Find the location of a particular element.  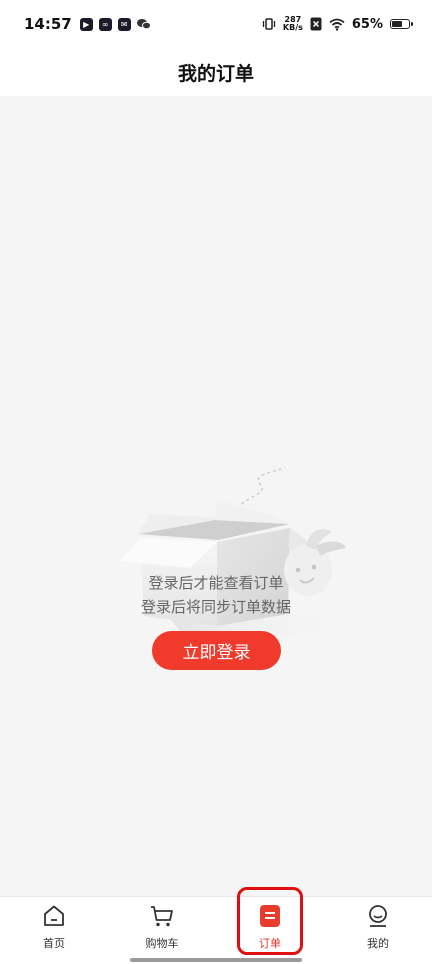

page-title: 我的订单 is located at coordinates (215, 73).